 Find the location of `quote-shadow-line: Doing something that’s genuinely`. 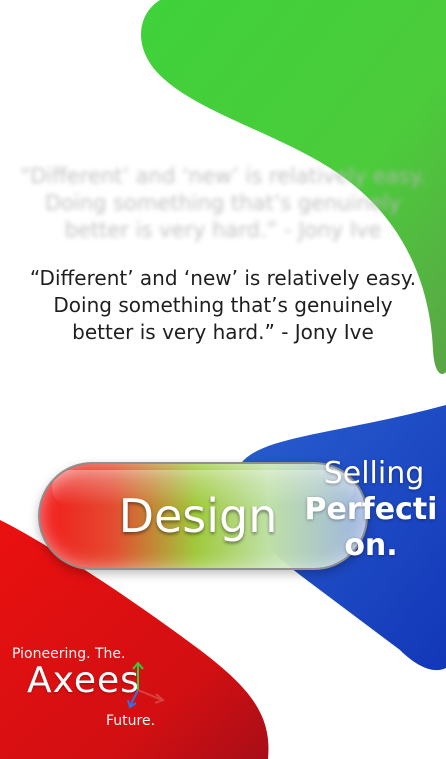

quote-shadow-line: Doing something that’s genuinely is located at coordinates (223, 203).